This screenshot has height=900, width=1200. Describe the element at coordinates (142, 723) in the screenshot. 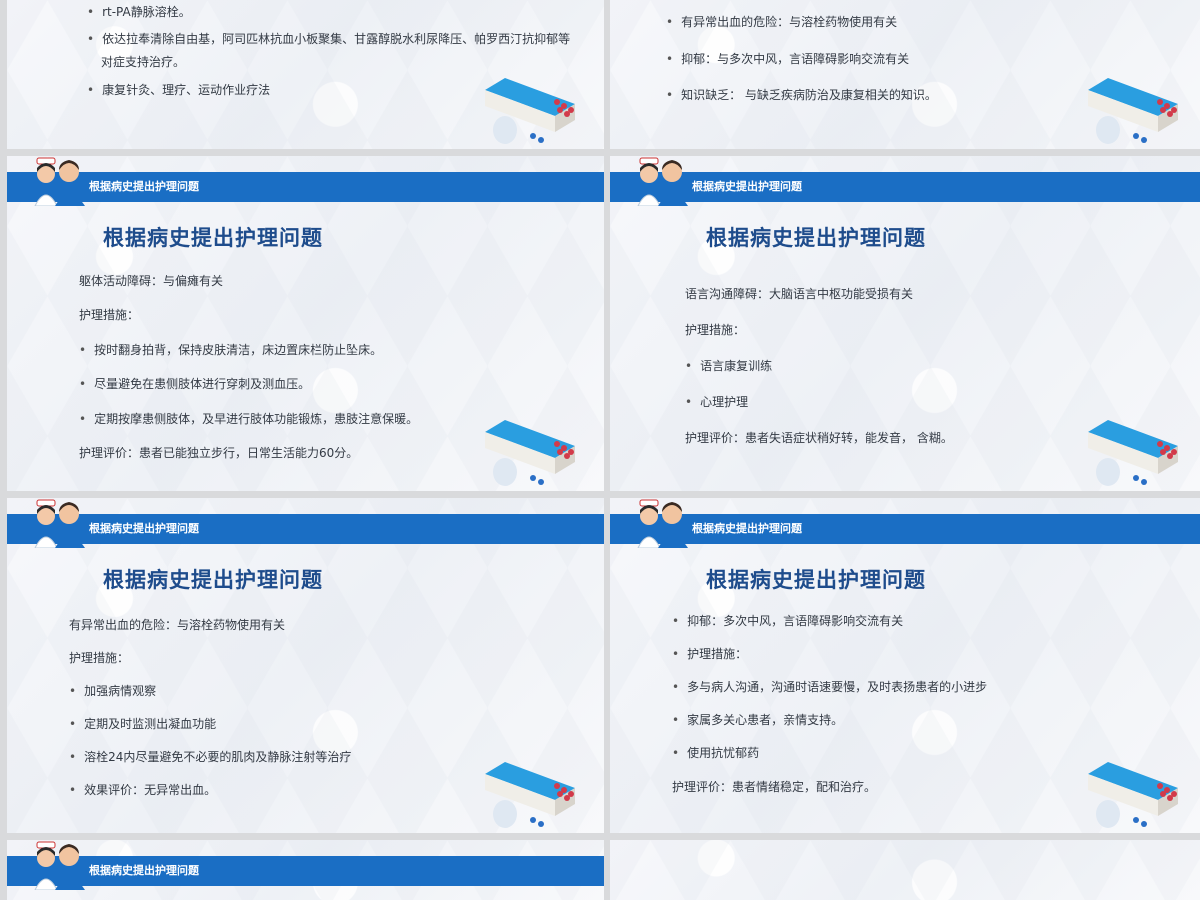

I see `list-item: 定期及时监测出凝血功能` at that location.